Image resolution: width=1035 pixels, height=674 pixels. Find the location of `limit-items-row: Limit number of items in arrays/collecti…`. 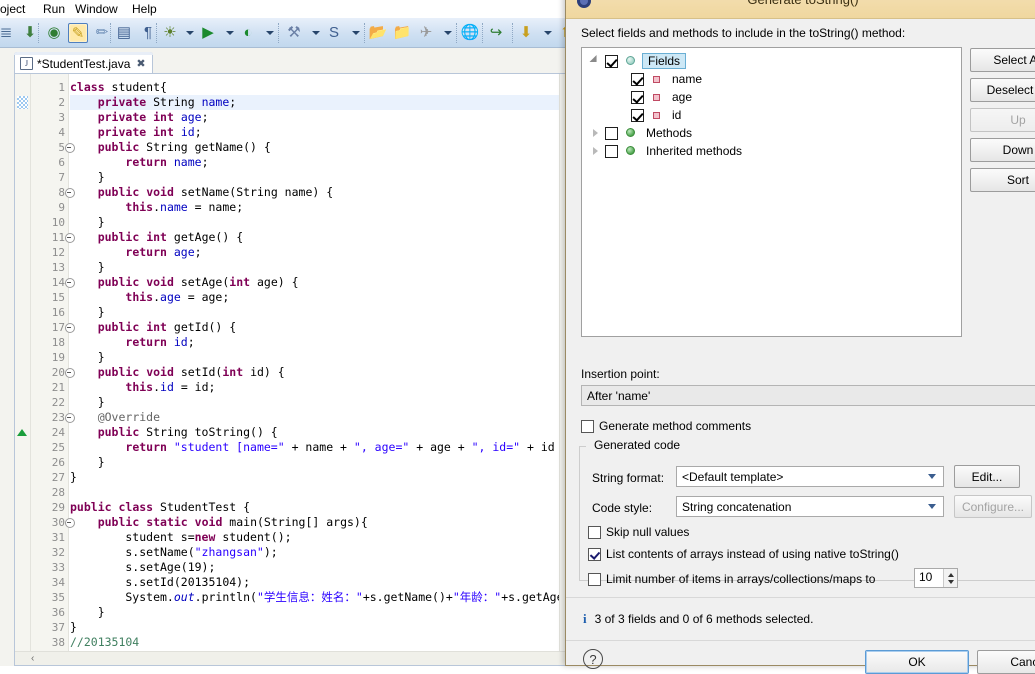

limit-items-row: Limit number of items in arrays/collecti… is located at coordinates (731, 579).